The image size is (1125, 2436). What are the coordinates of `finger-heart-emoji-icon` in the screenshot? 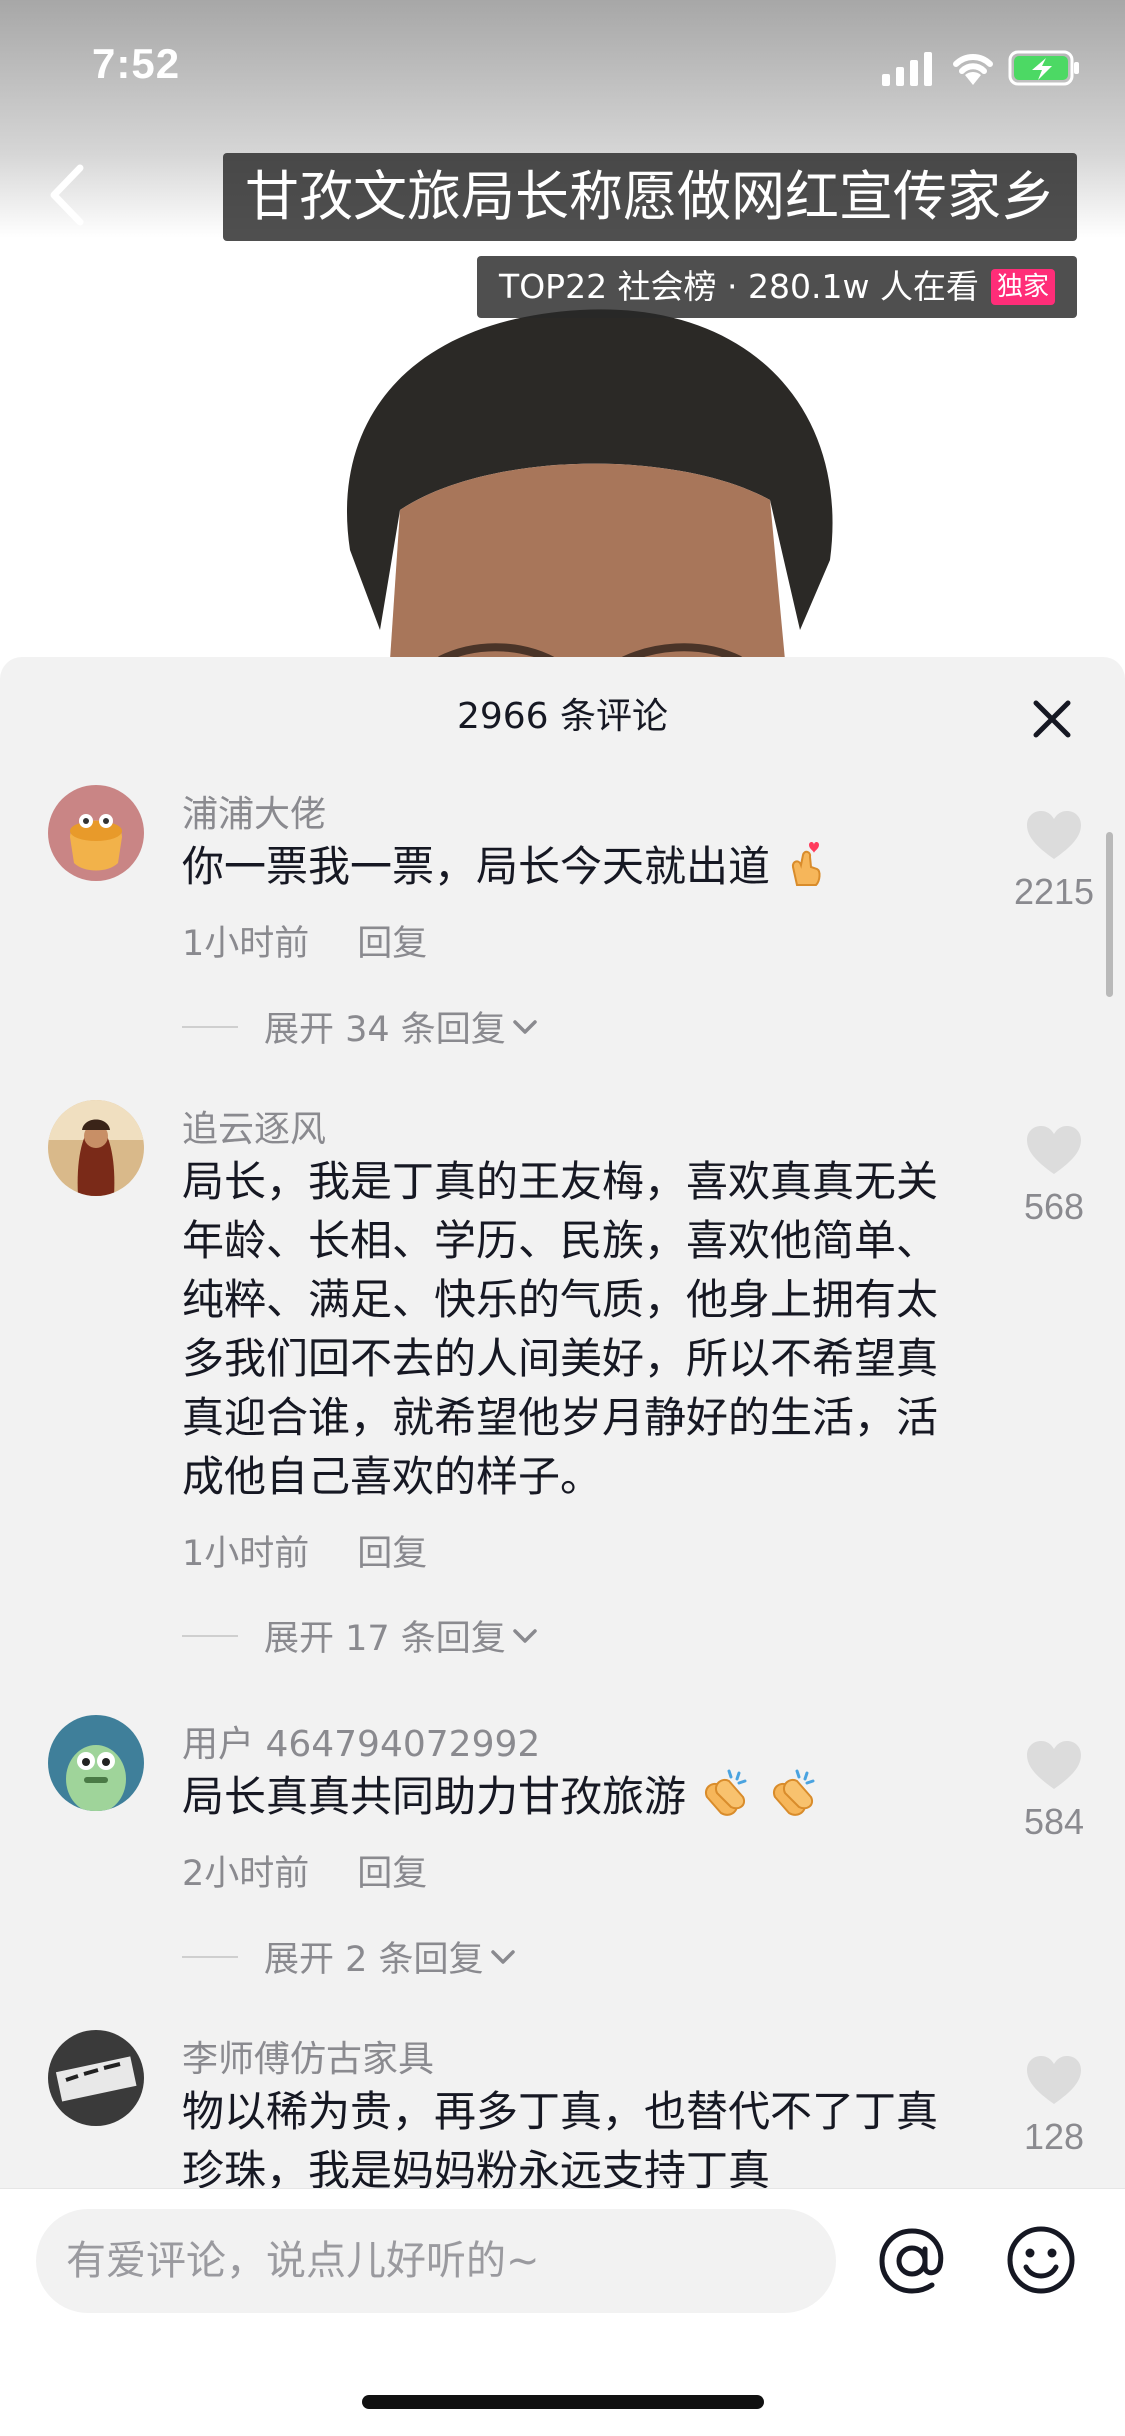 It's located at (806, 864).